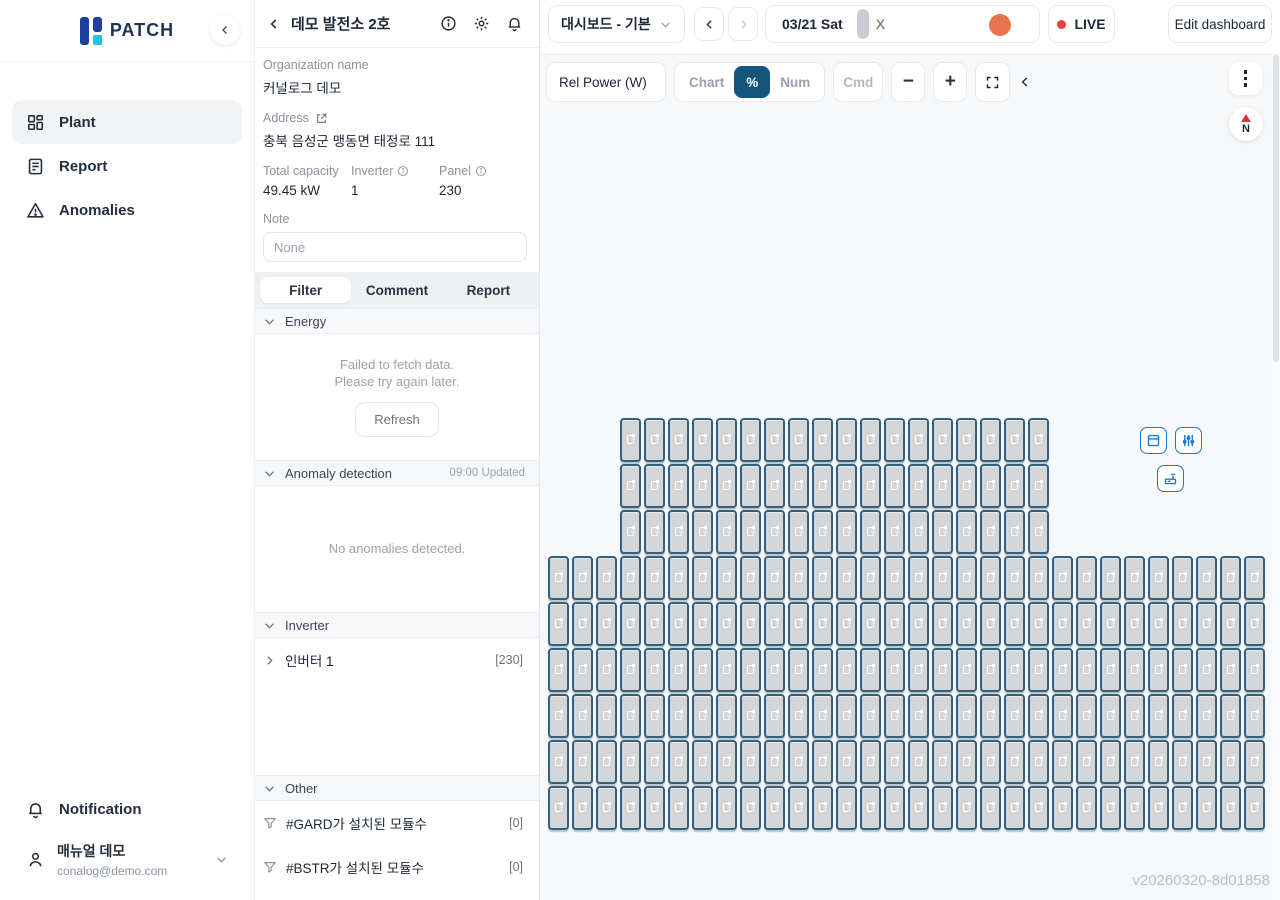 The height and width of the screenshot is (900, 1280). What do you see at coordinates (306, 290) in the screenshot?
I see `tab-filter: Filter` at bounding box center [306, 290].